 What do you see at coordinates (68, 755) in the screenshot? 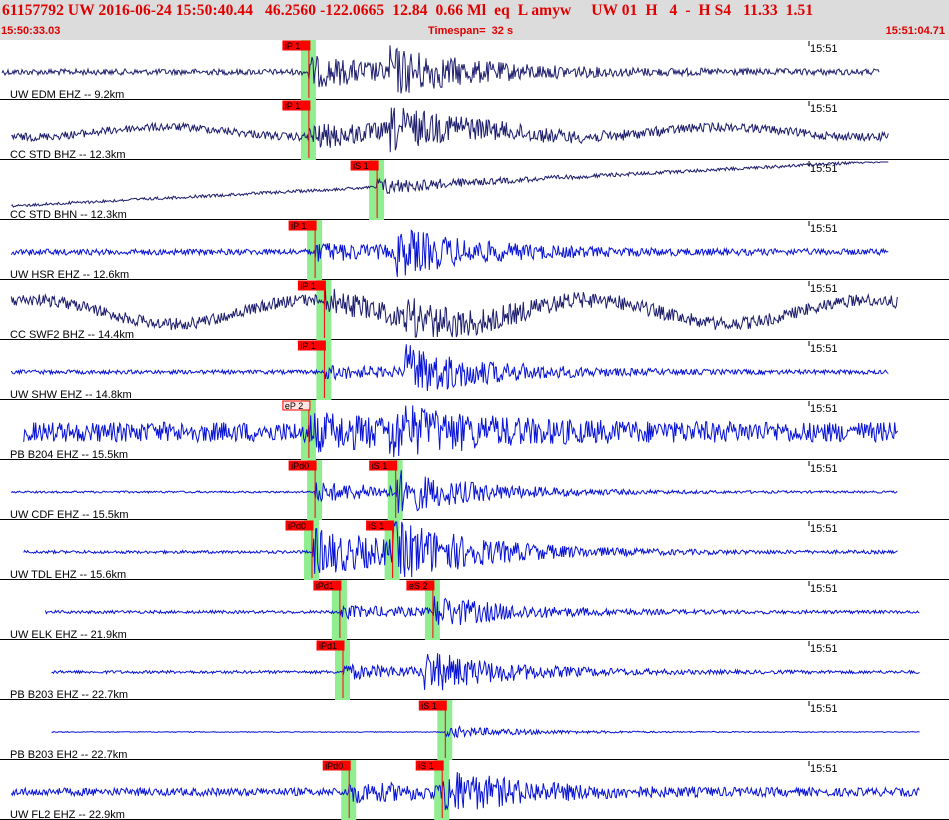
I see `channel-label: PB B203 EH2 -- 22.7km` at bounding box center [68, 755].